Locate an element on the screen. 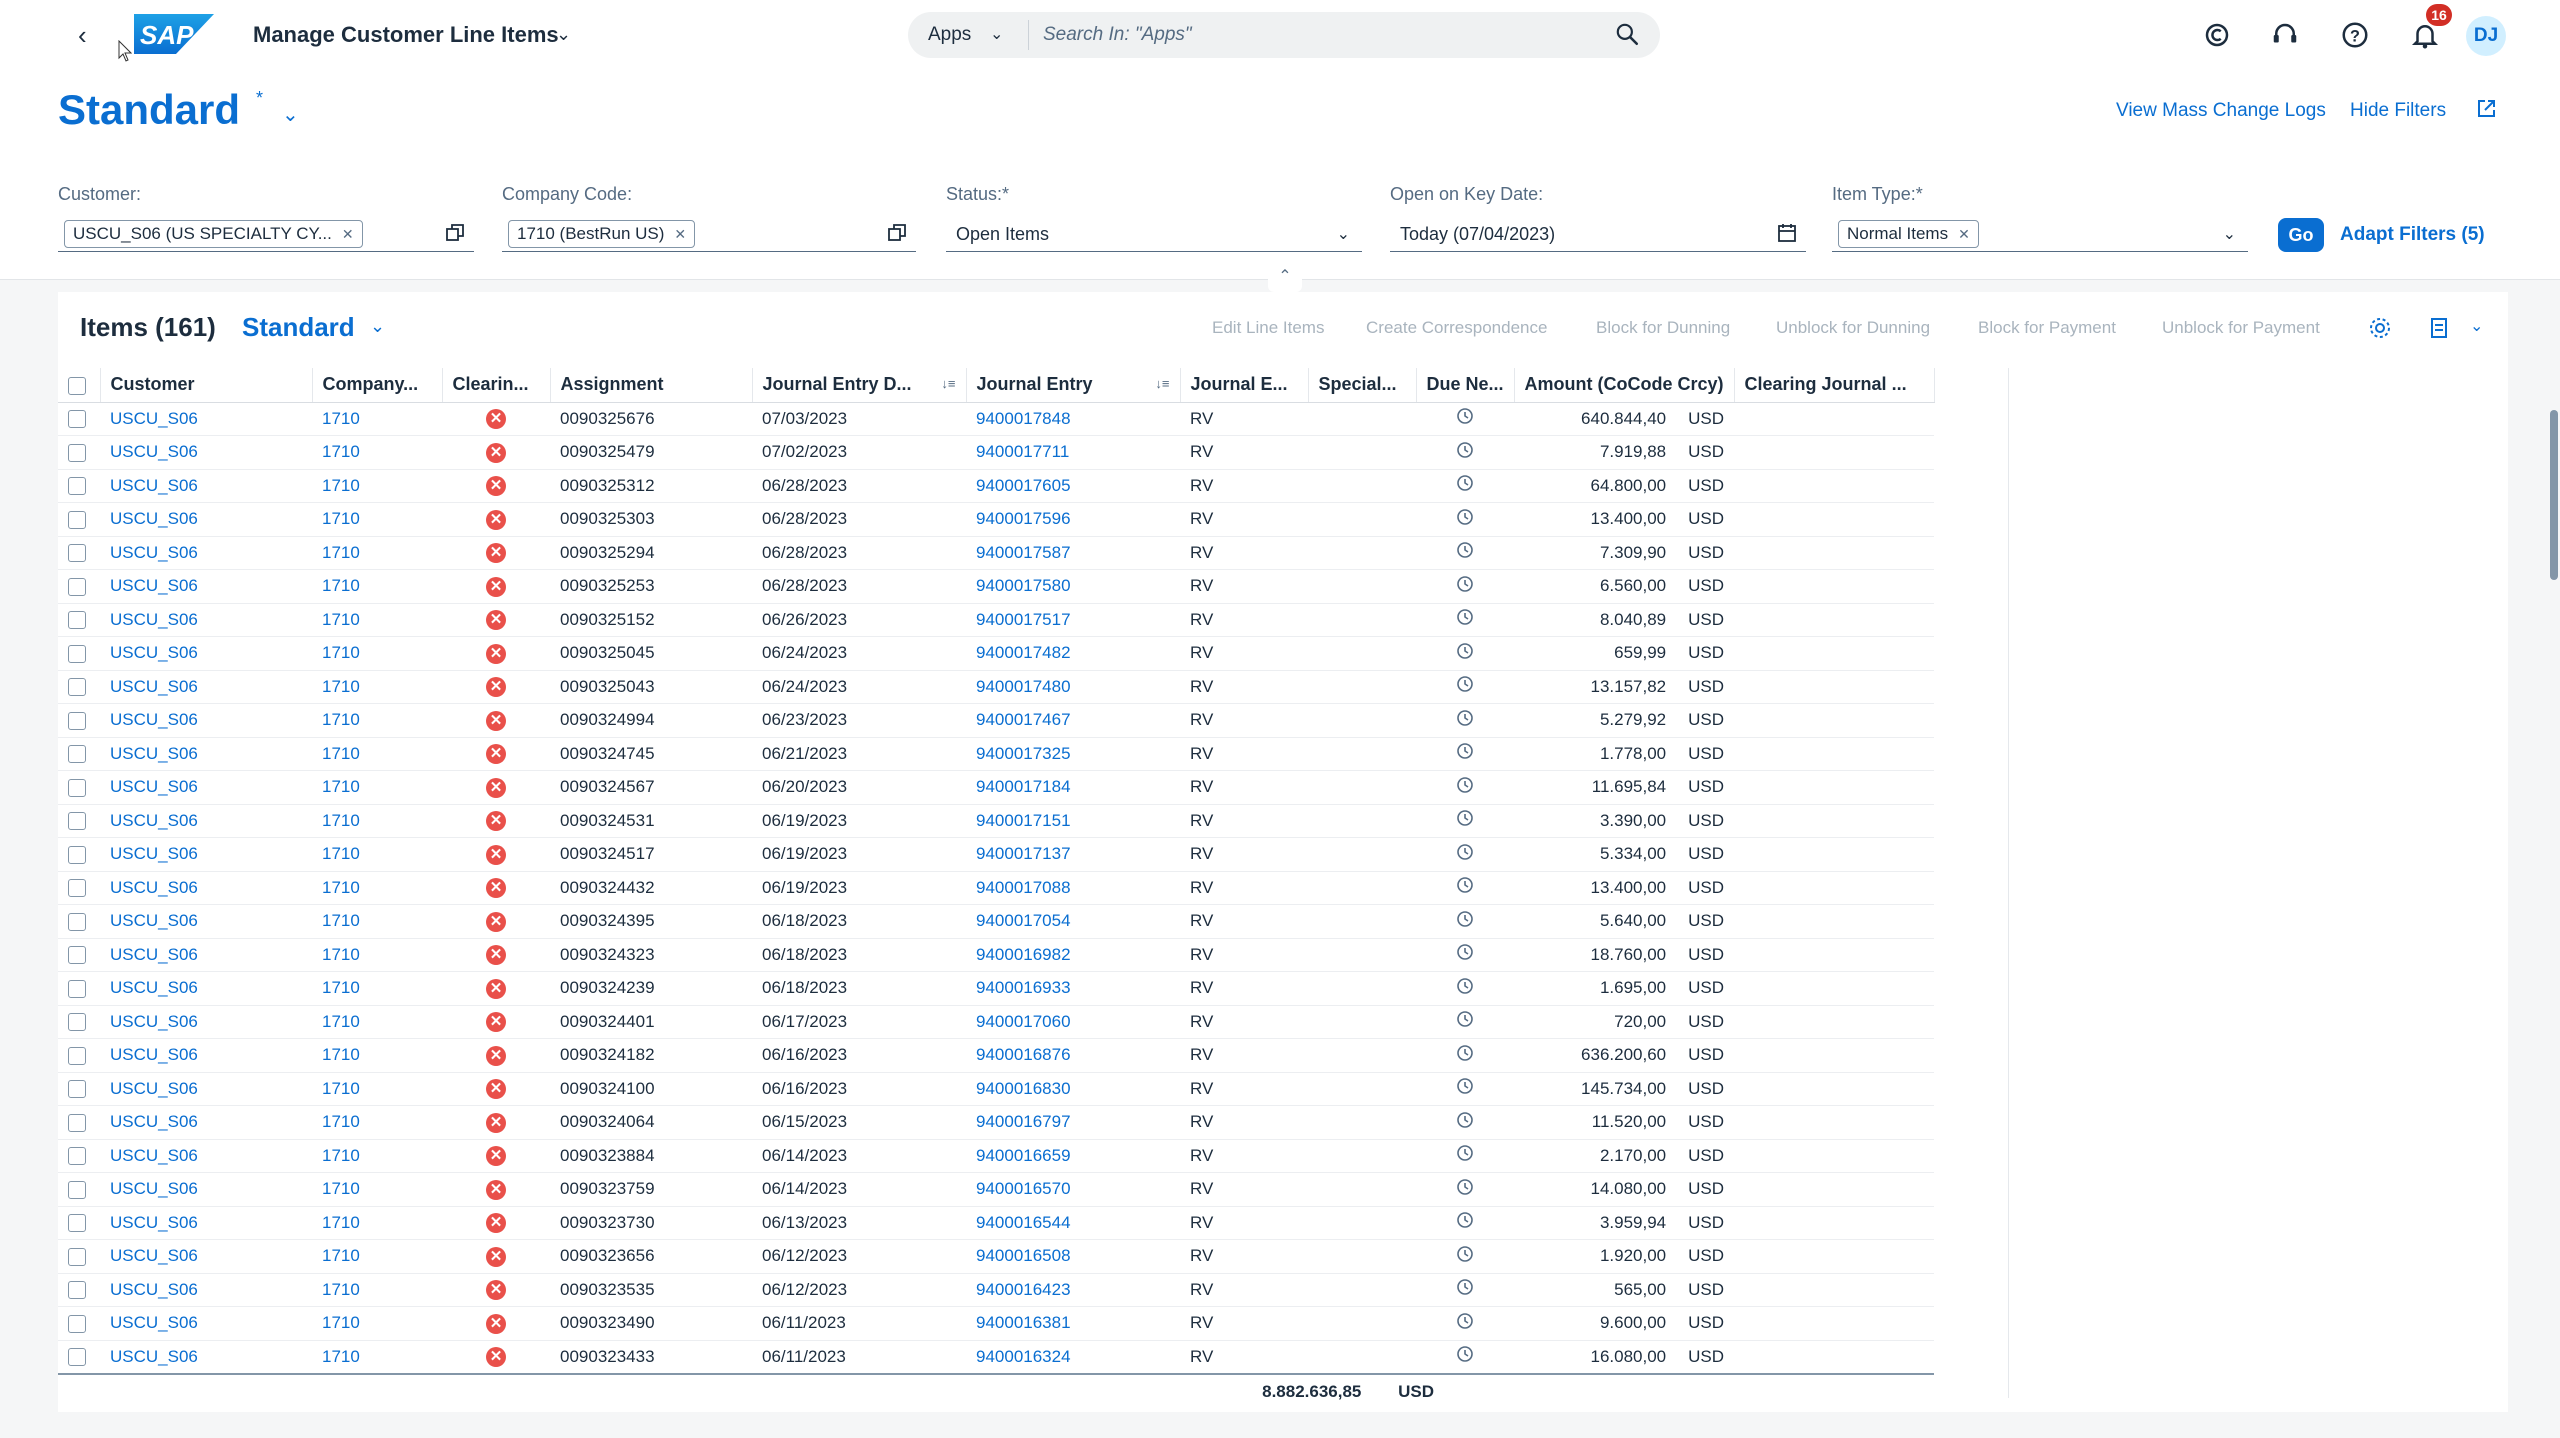 The height and width of the screenshot is (1438, 2560). journal-entry-link: 9400017587 is located at coordinates (1073, 553).